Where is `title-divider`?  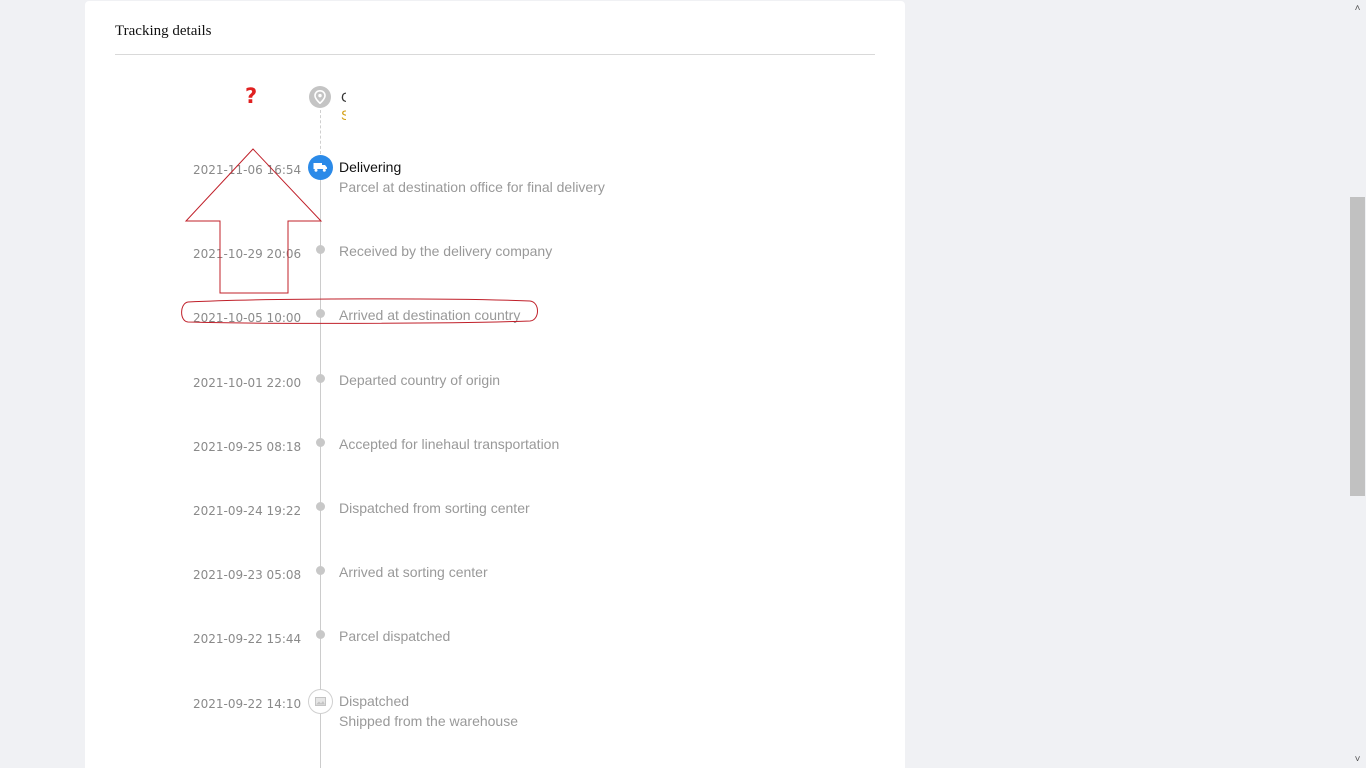 title-divider is located at coordinates (495, 54).